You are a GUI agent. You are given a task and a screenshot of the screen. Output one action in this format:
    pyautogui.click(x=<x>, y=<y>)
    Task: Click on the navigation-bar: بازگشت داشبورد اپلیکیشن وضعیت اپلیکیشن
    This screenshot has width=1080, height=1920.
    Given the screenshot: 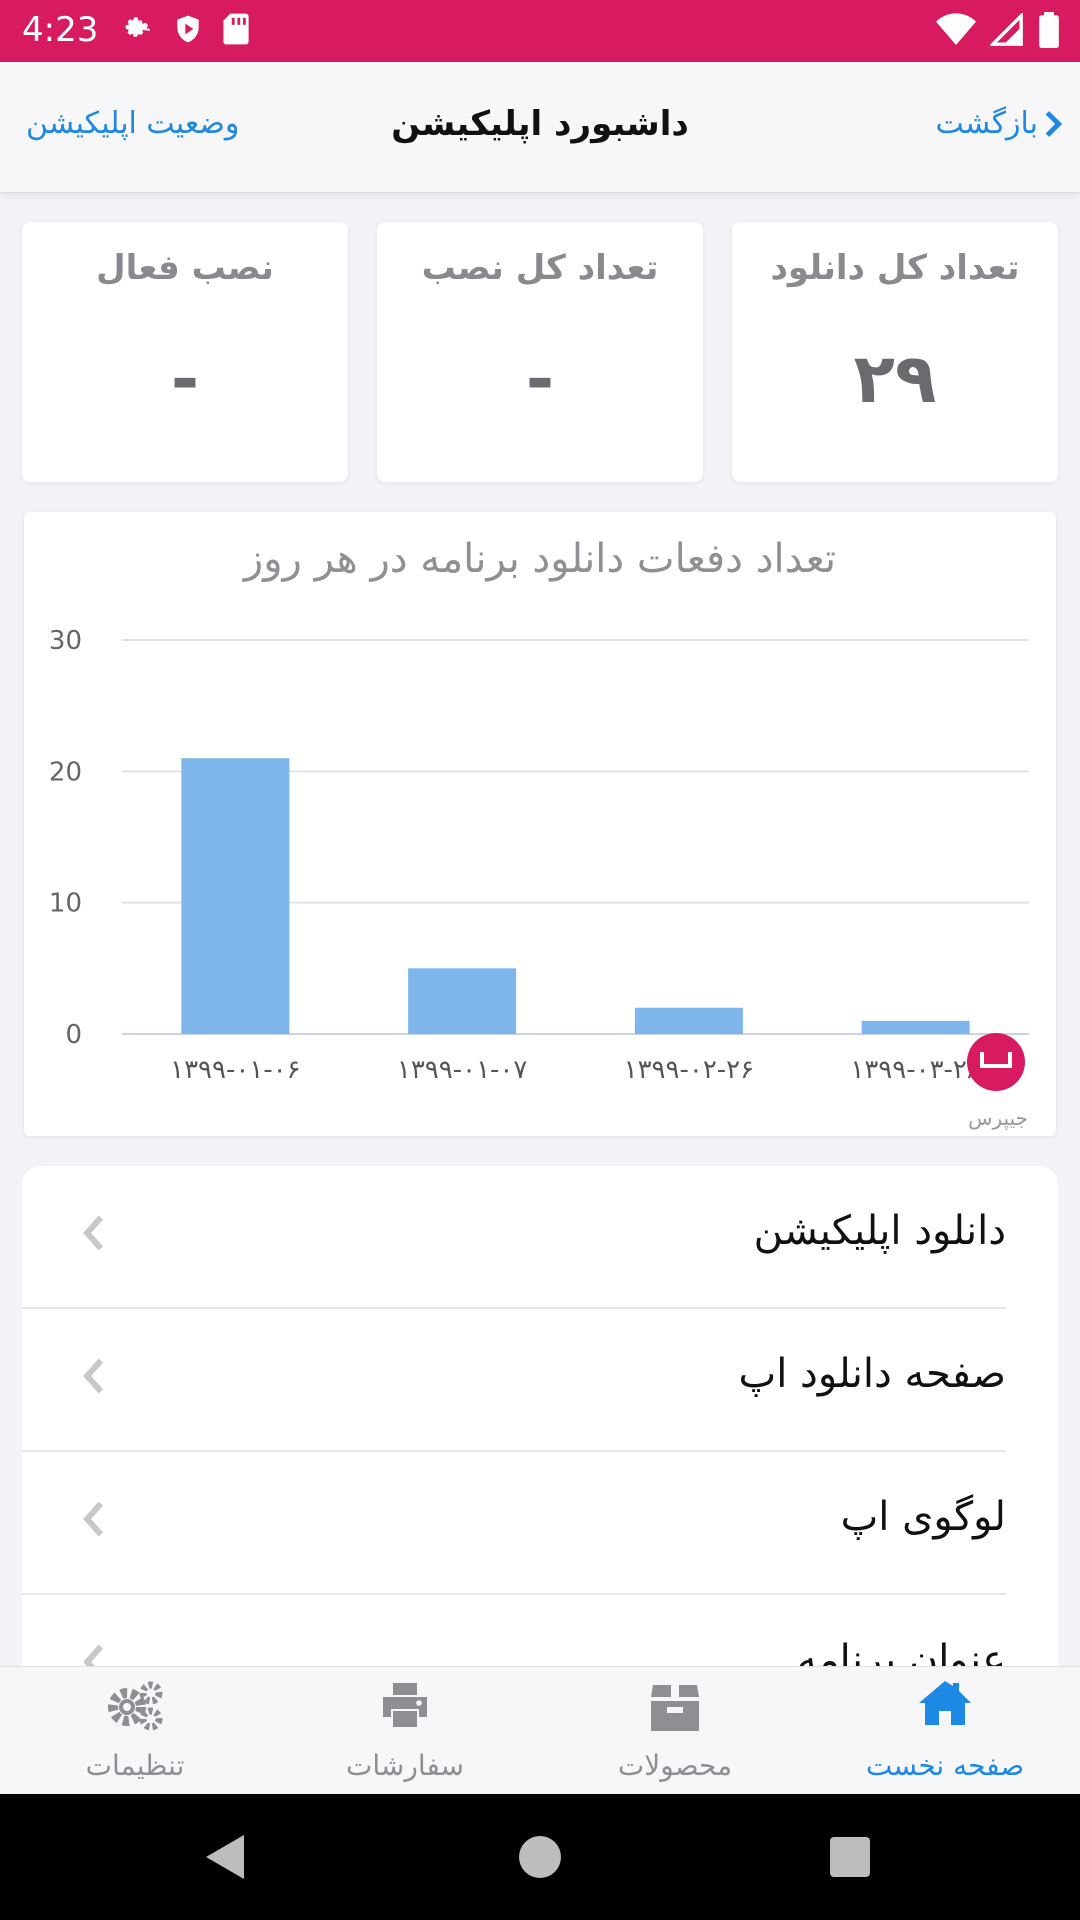 What is the action you would take?
    pyautogui.click(x=540, y=127)
    